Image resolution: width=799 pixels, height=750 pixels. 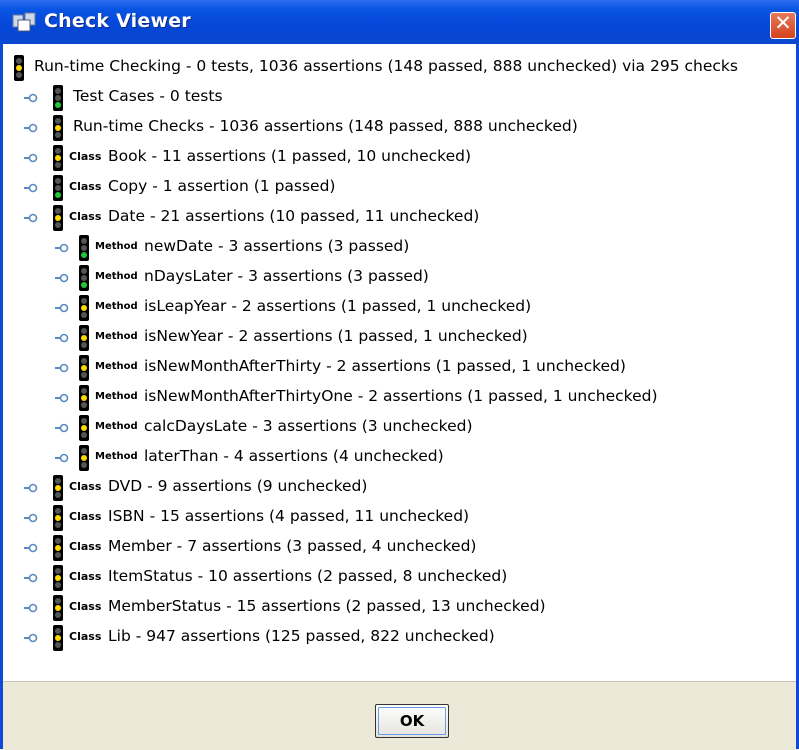 I want to click on close-button: ✕, so click(x=783, y=25).